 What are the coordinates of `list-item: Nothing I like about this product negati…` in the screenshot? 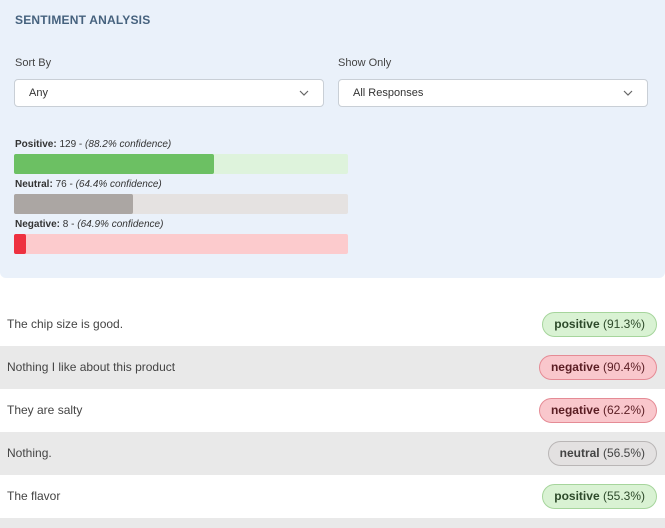 It's located at (332, 367).